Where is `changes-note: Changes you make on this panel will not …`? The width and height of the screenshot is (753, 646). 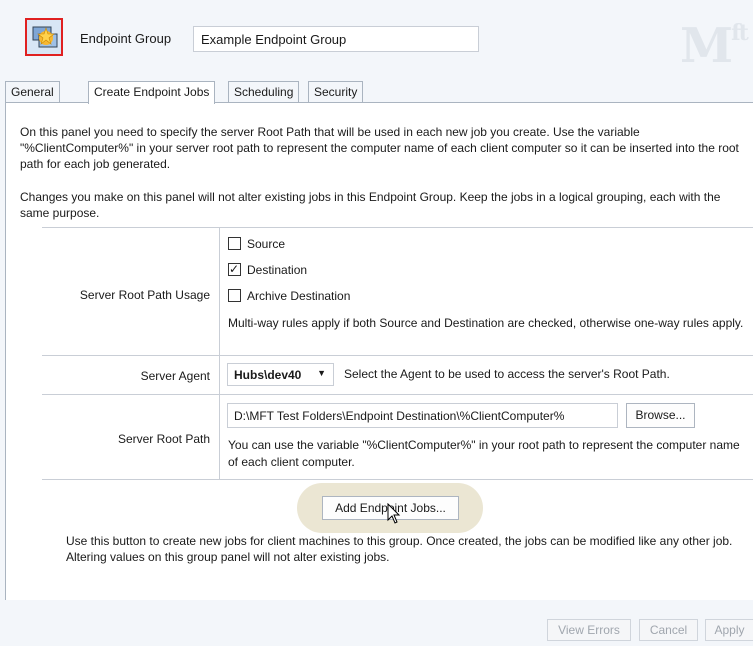 changes-note: Changes you make on this panel will not … is located at coordinates (370, 205).